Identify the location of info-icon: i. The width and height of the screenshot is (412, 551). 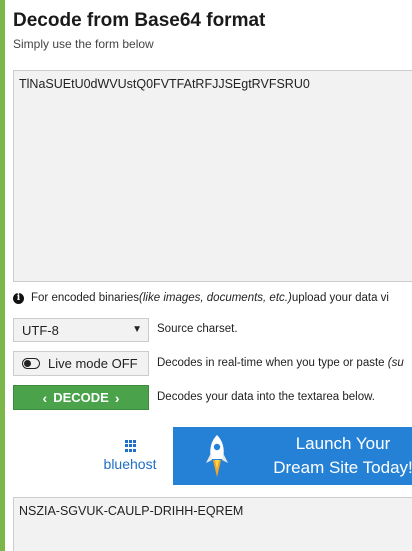
(18, 298).